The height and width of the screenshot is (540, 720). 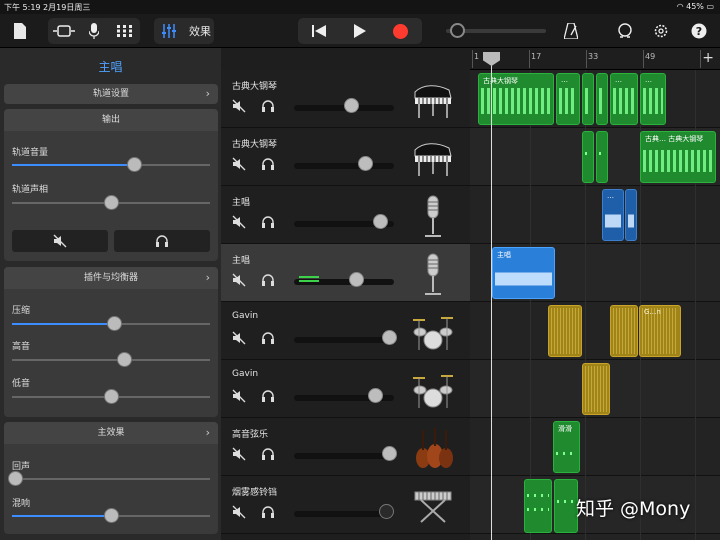 I want to click on status-bar: 下午 5:19 2月19日周三 ◠ 45% ▭, so click(x=360, y=7).